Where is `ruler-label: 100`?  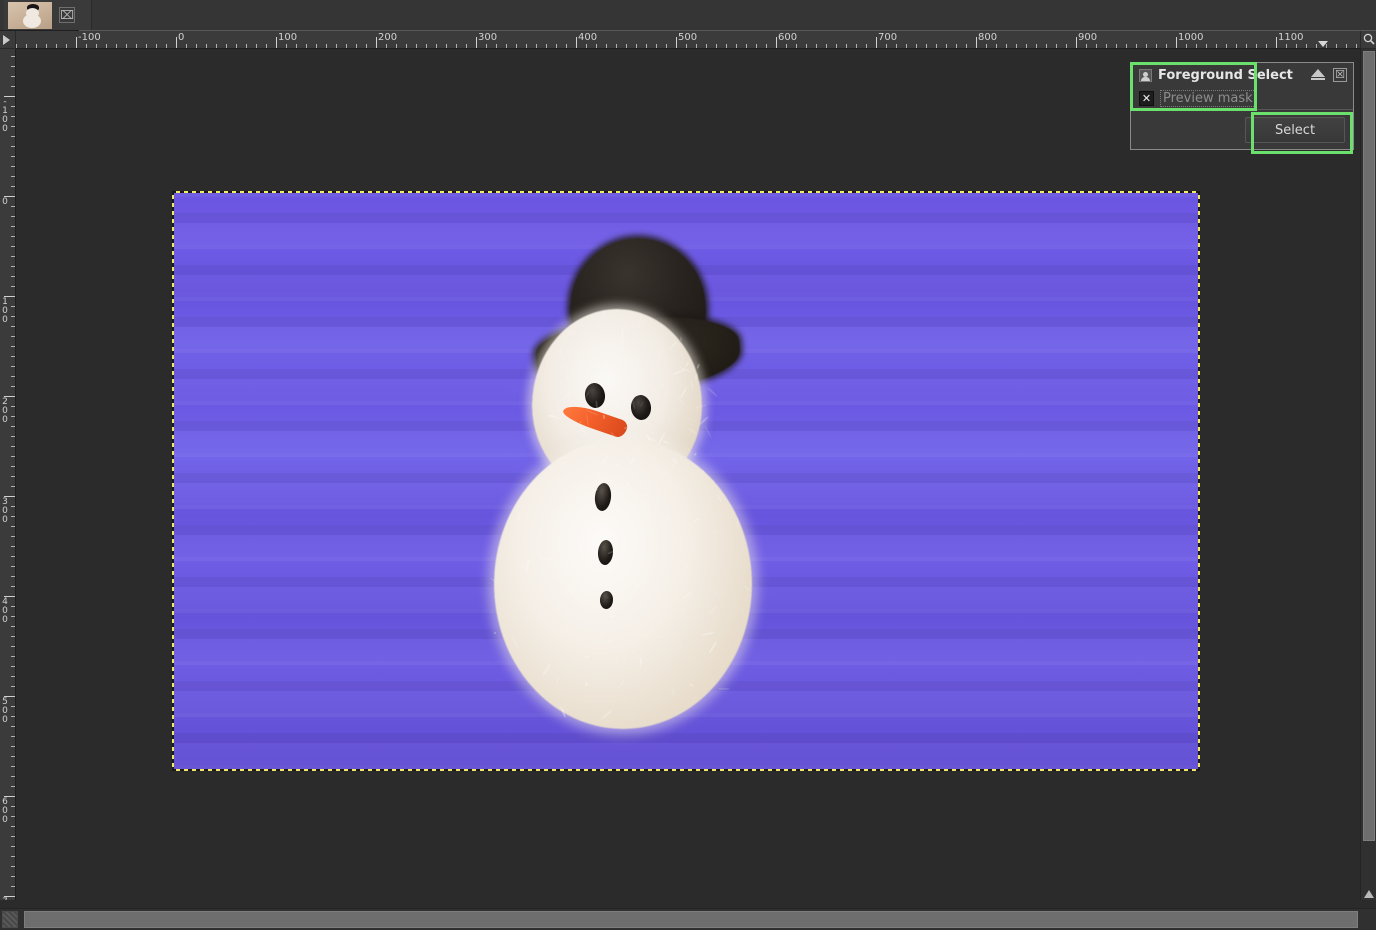
ruler-label: 100 is located at coordinates (288, 37).